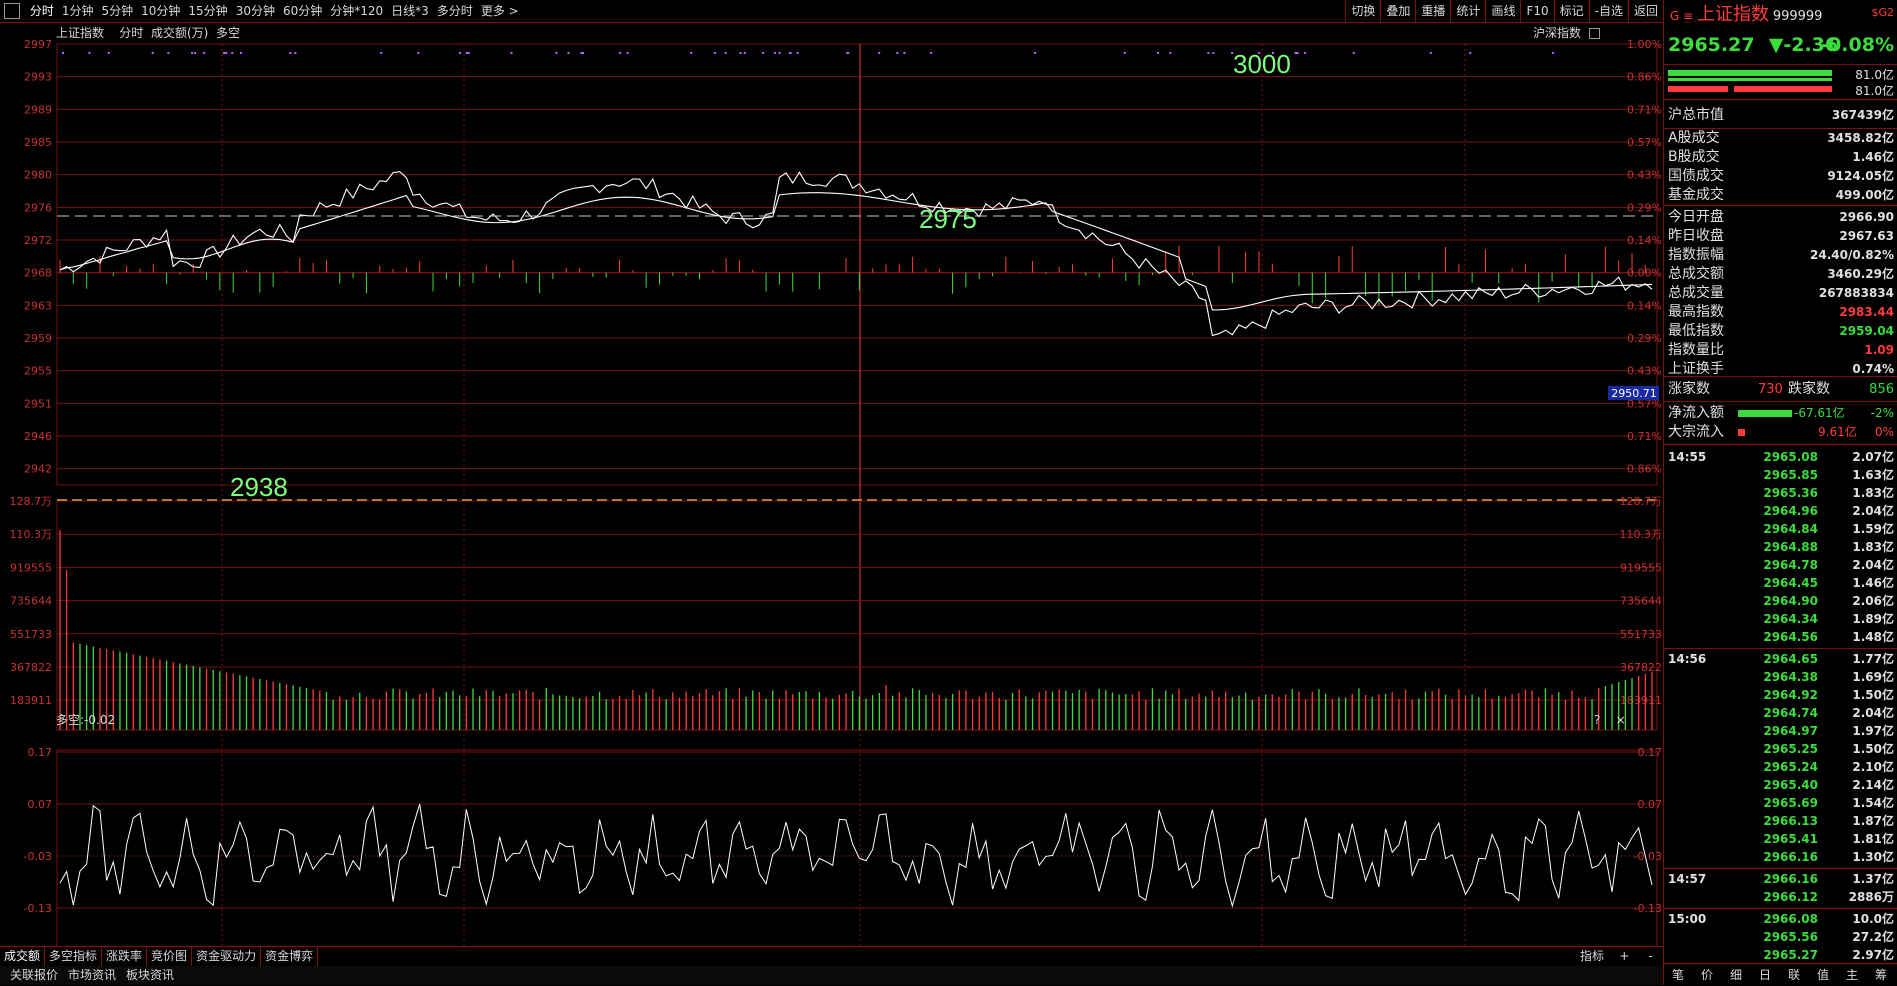  I want to click on quote-row: A股成交 3458.82亿, so click(1781, 138).